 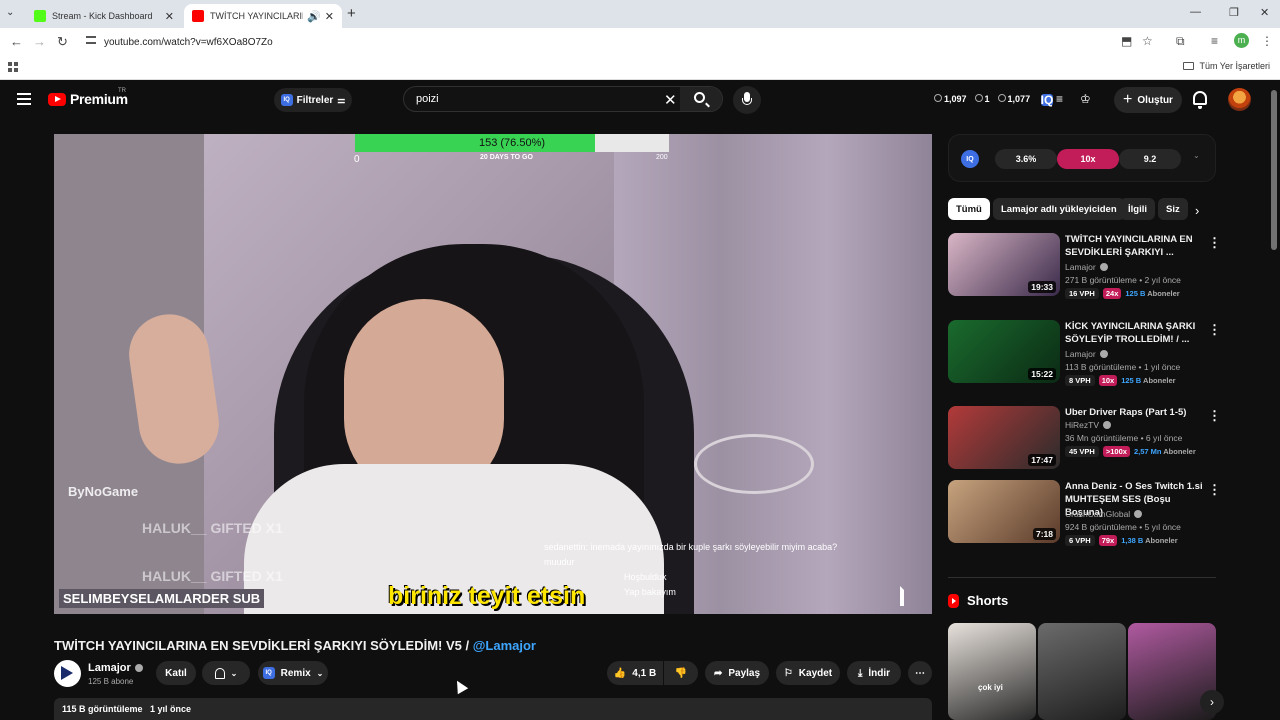 What do you see at coordinates (1080, 267) in the screenshot?
I see `recommendation-channel: Lamajor` at bounding box center [1080, 267].